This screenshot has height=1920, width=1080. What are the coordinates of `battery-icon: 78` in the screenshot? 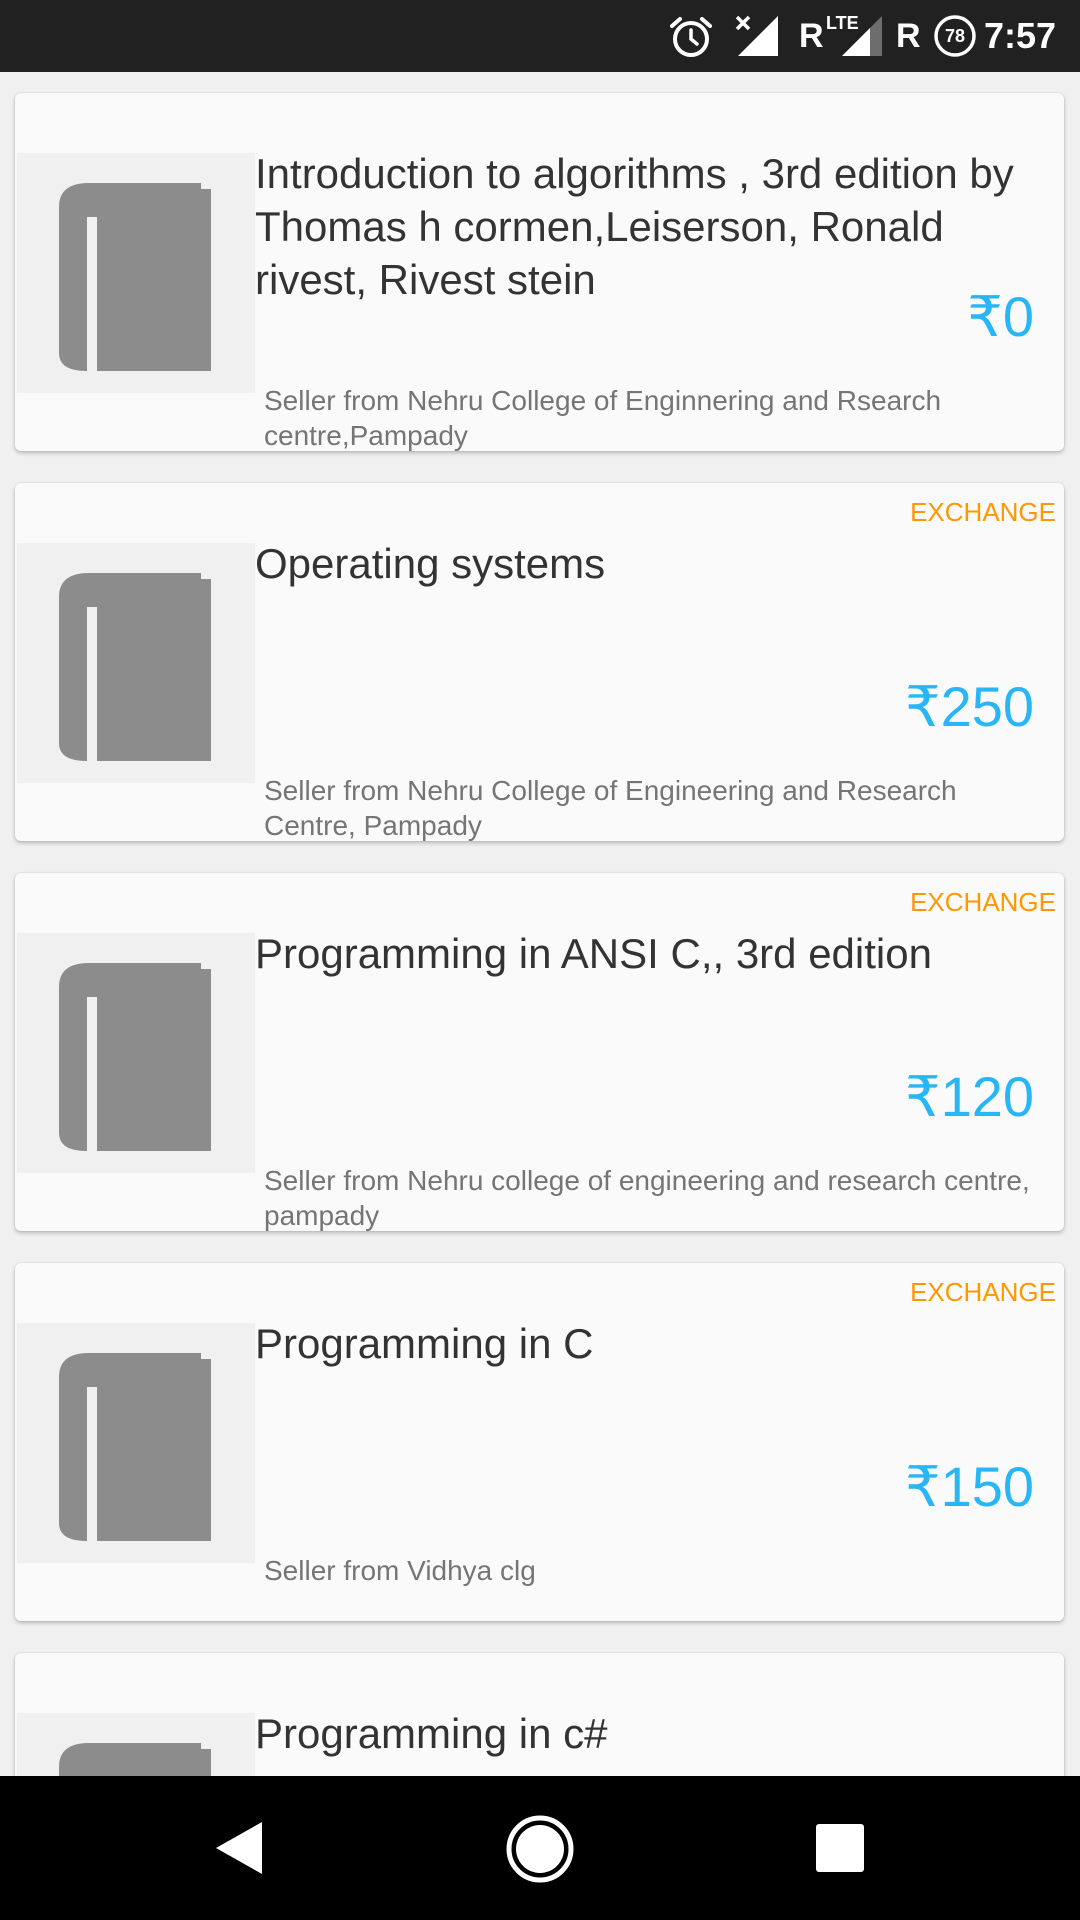 It's located at (955, 36).